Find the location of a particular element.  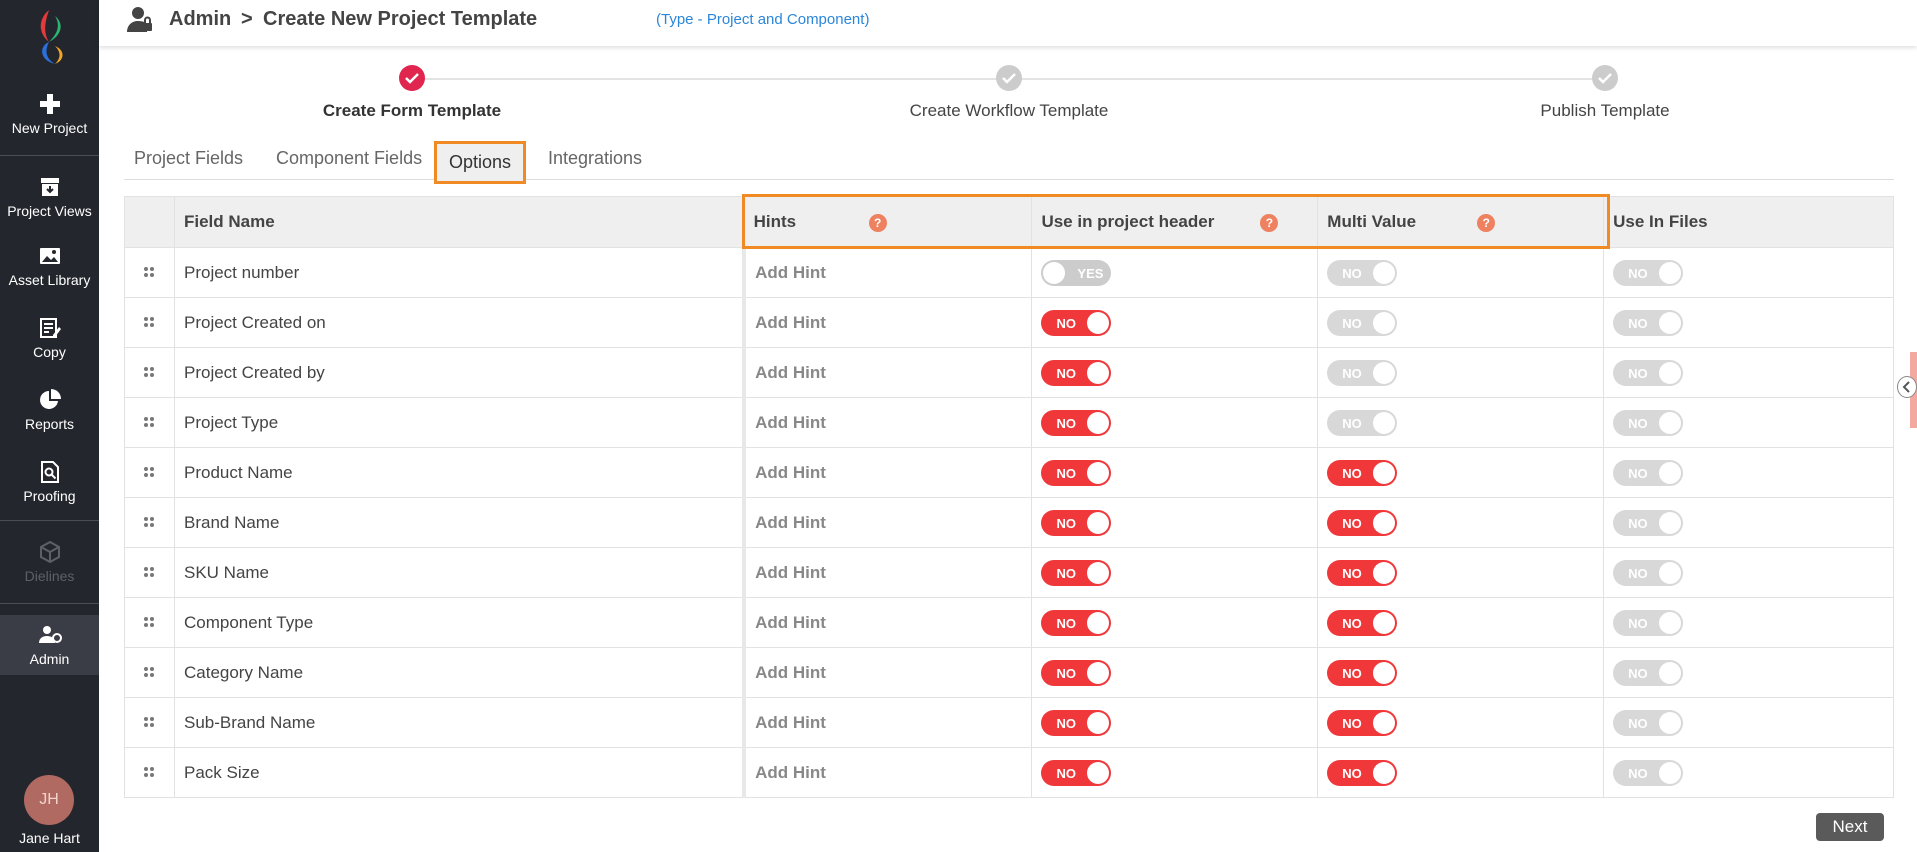

sidebar-item-admin: Admin is located at coordinates (49, 645).